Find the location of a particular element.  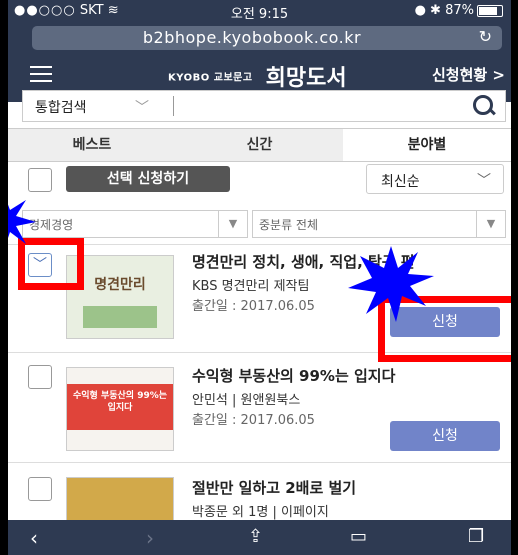

book-title: 절반만 일하고 2배로 벌기 is located at coordinates (274, 487).